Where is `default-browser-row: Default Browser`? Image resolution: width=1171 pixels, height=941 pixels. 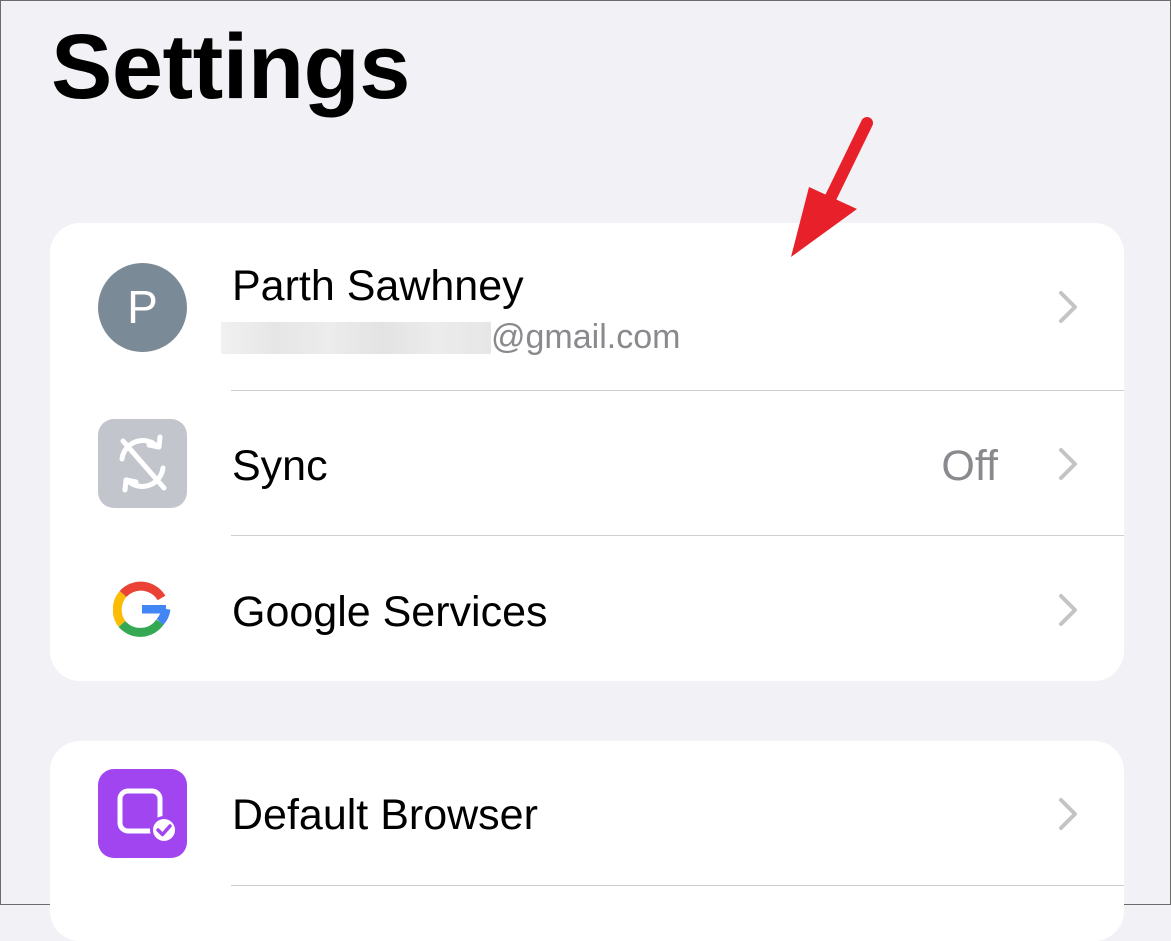
default-browser-row: Default Browser is located at coordinates (587, 813).